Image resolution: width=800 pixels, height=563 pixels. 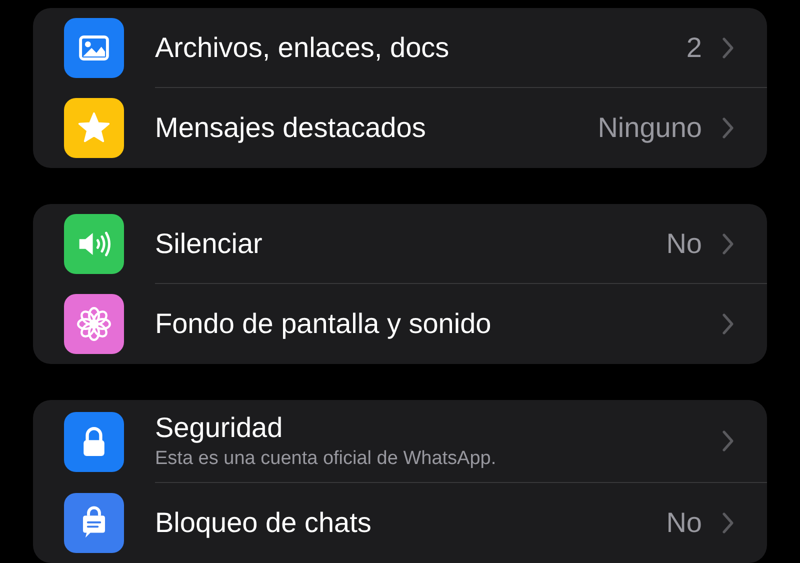 I want to click on row-label: Mensajes destacados, so click(x=291, y=128).